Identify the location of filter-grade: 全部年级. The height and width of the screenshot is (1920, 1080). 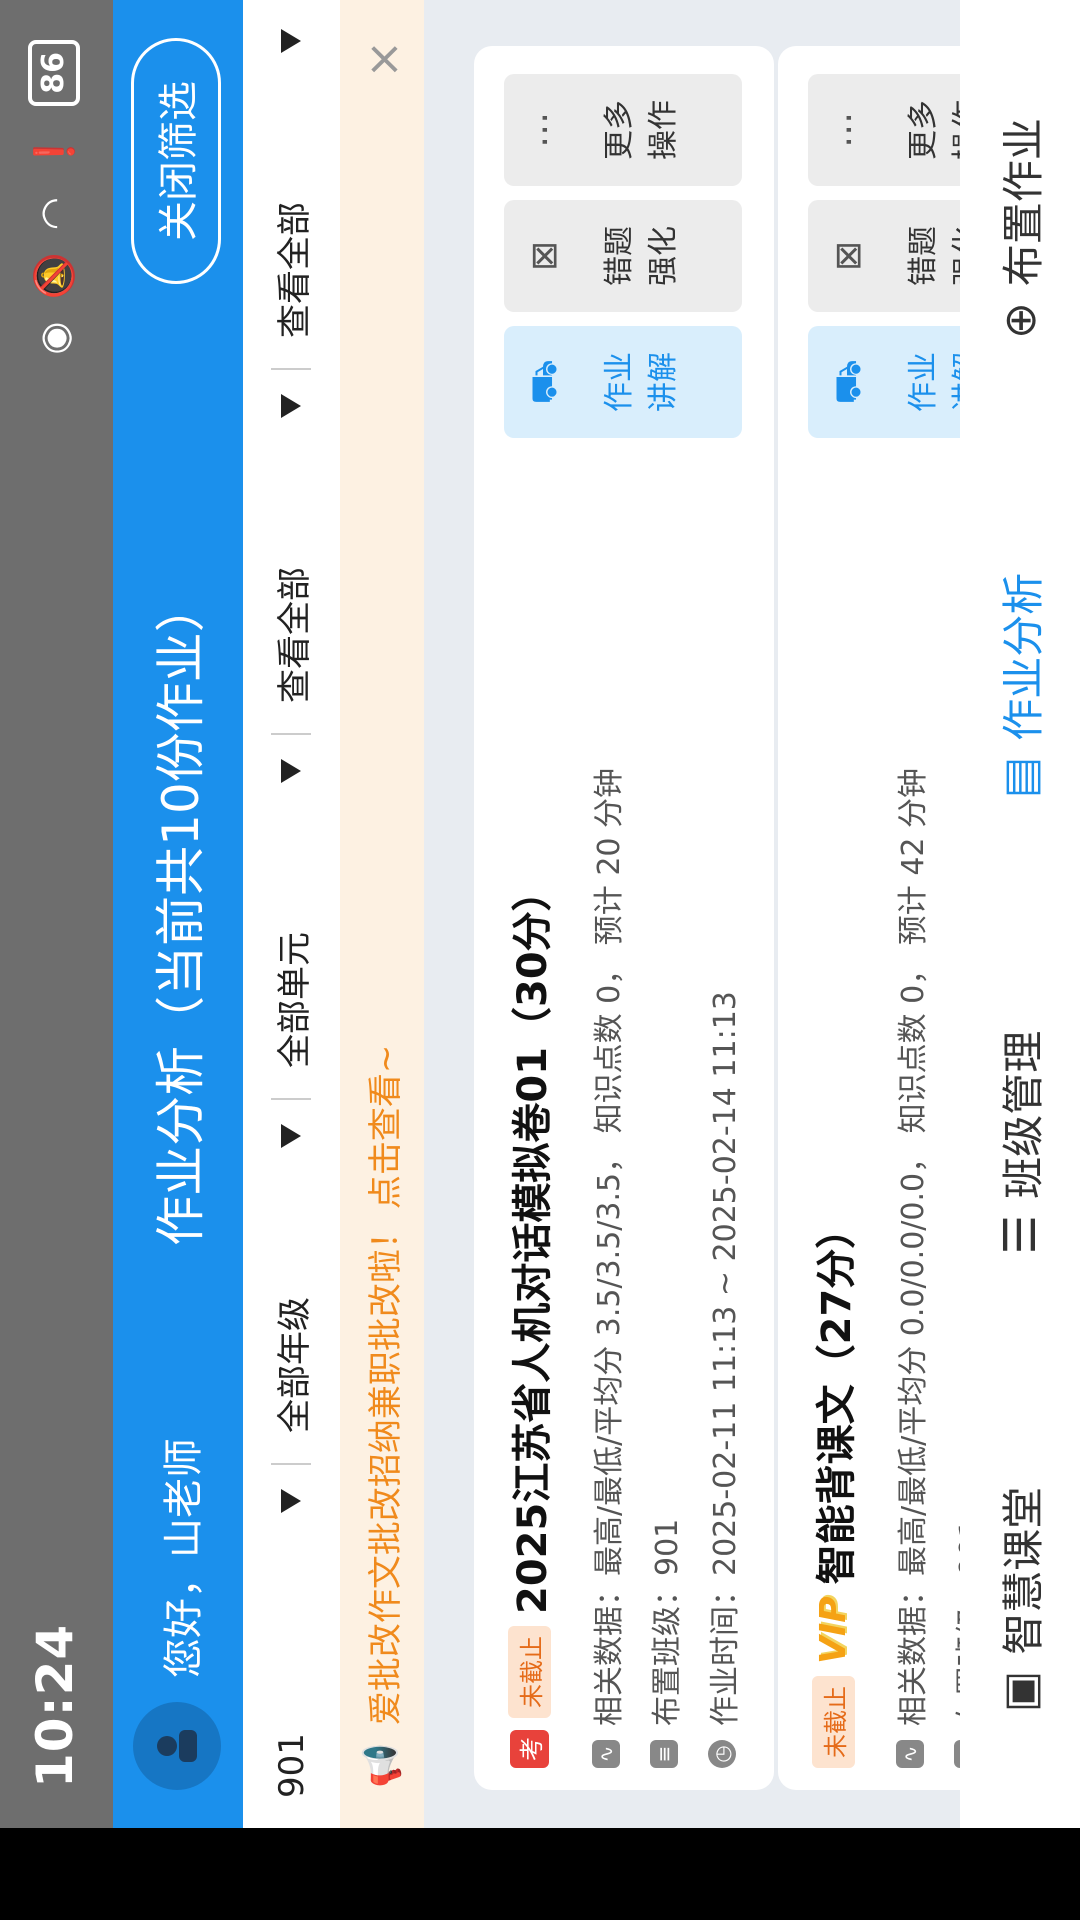
(291, 1280).